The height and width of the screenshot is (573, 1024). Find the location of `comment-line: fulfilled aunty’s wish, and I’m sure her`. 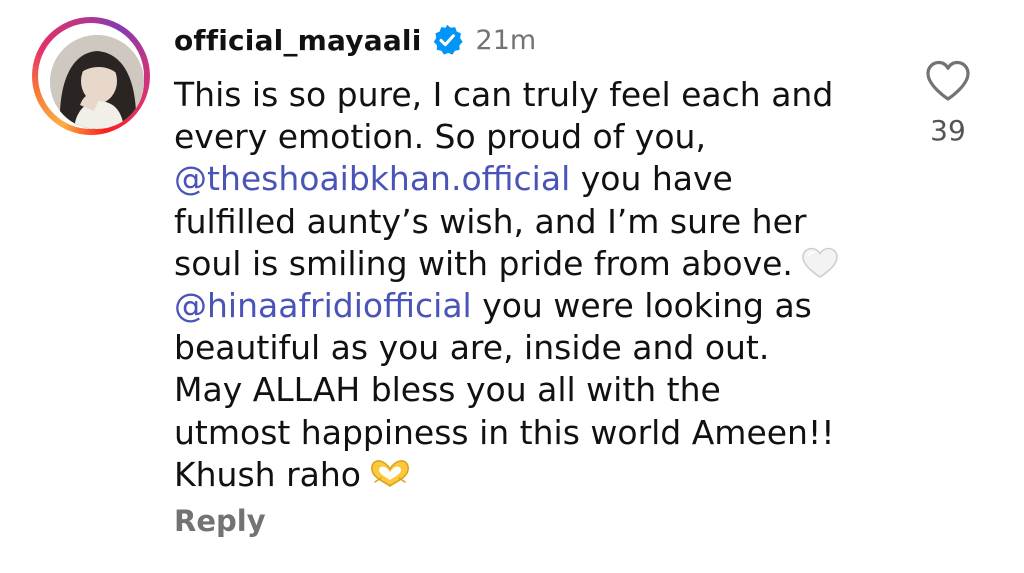

comment-line: fulfilled aunty’s wish, and I’m sure her is located at coordinates (534, 222).